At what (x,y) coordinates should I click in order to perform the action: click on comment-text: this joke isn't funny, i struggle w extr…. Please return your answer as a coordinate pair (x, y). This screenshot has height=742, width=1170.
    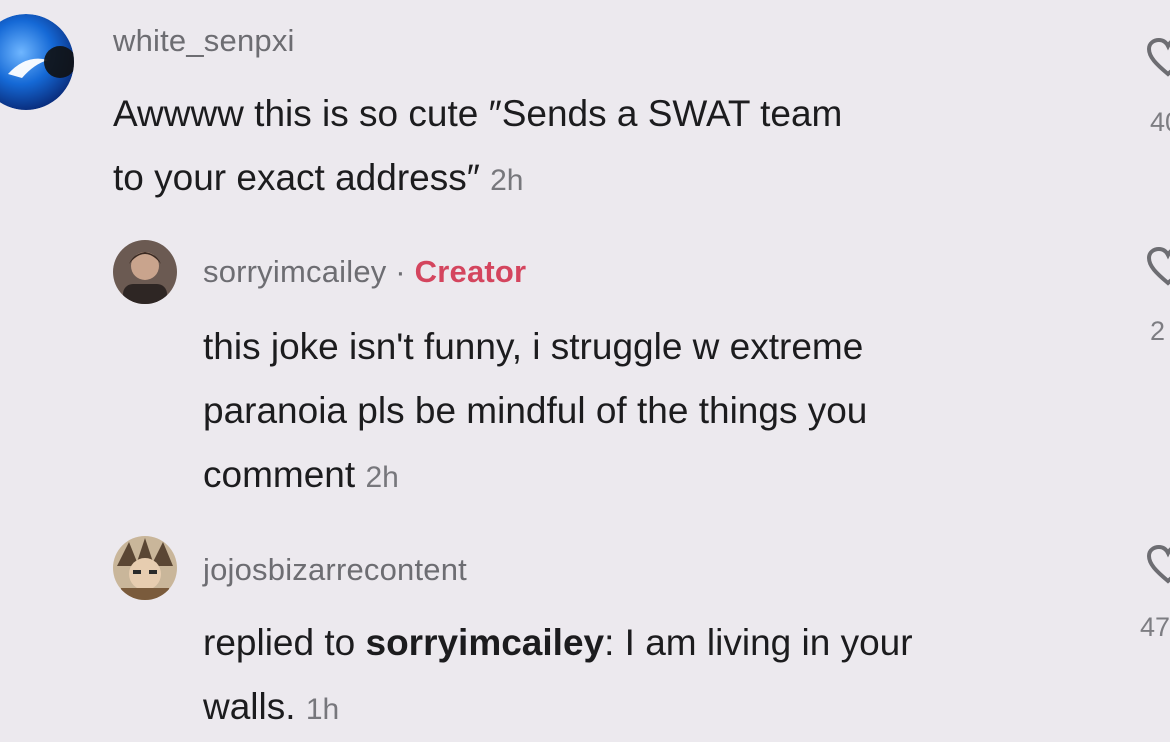
    Looking at the image, I should click on (535, 412).